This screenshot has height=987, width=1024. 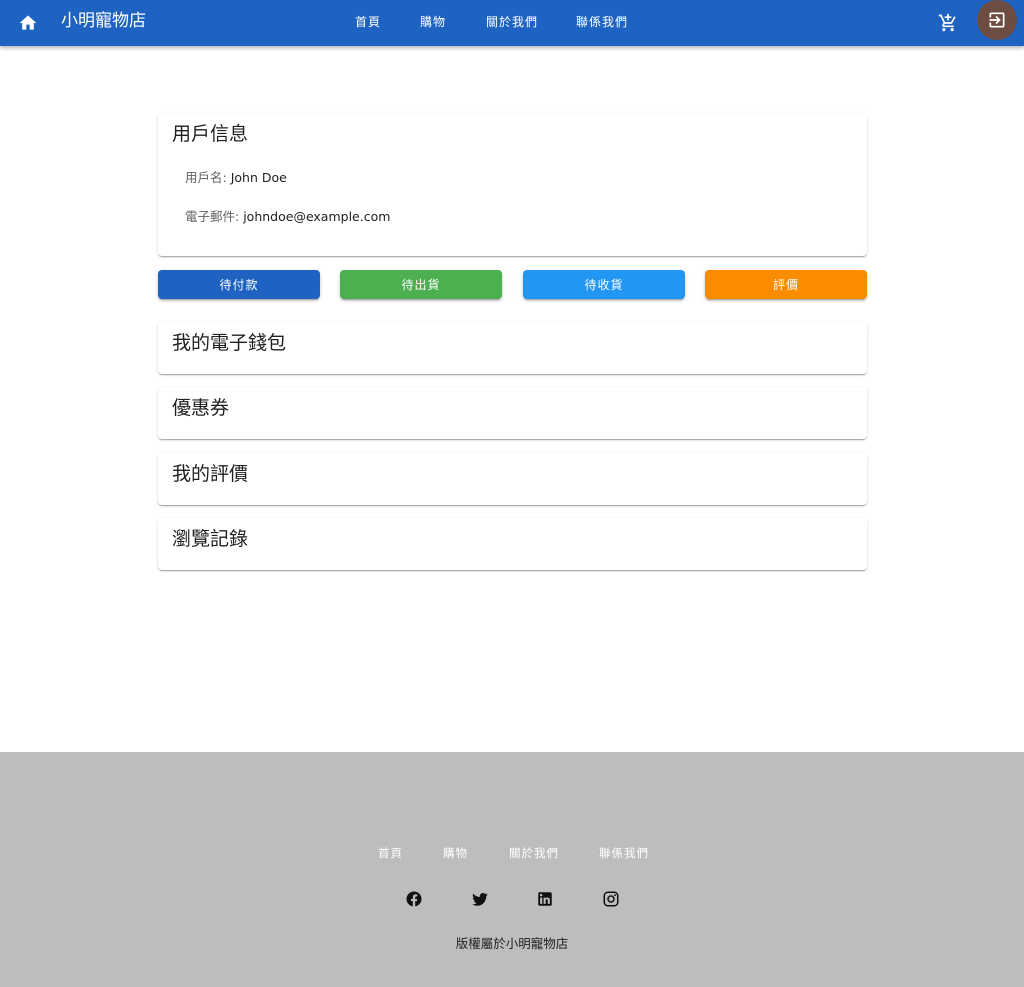 I want to click on user-info-title: 用戶信息, so click(x=210, y=134).